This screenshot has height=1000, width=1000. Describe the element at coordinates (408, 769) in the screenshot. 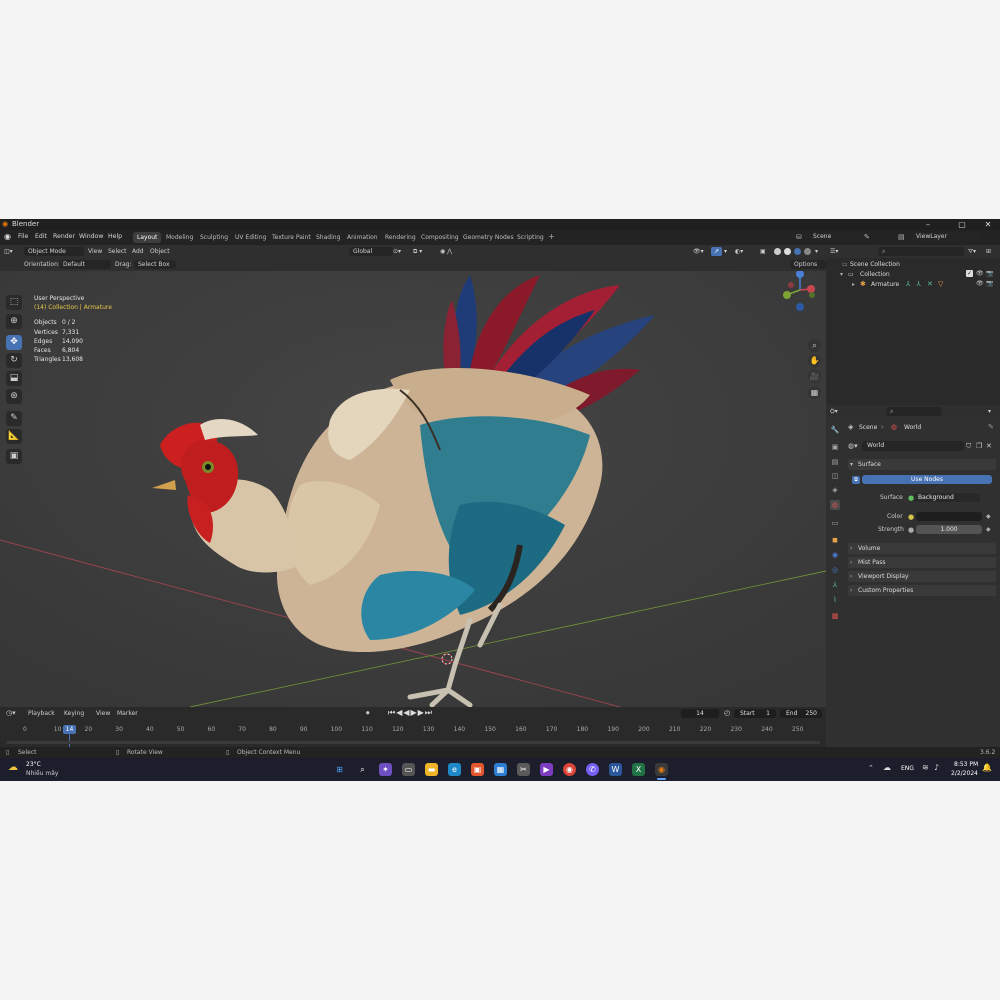

I see `task-view-icon: ▭` at that location.